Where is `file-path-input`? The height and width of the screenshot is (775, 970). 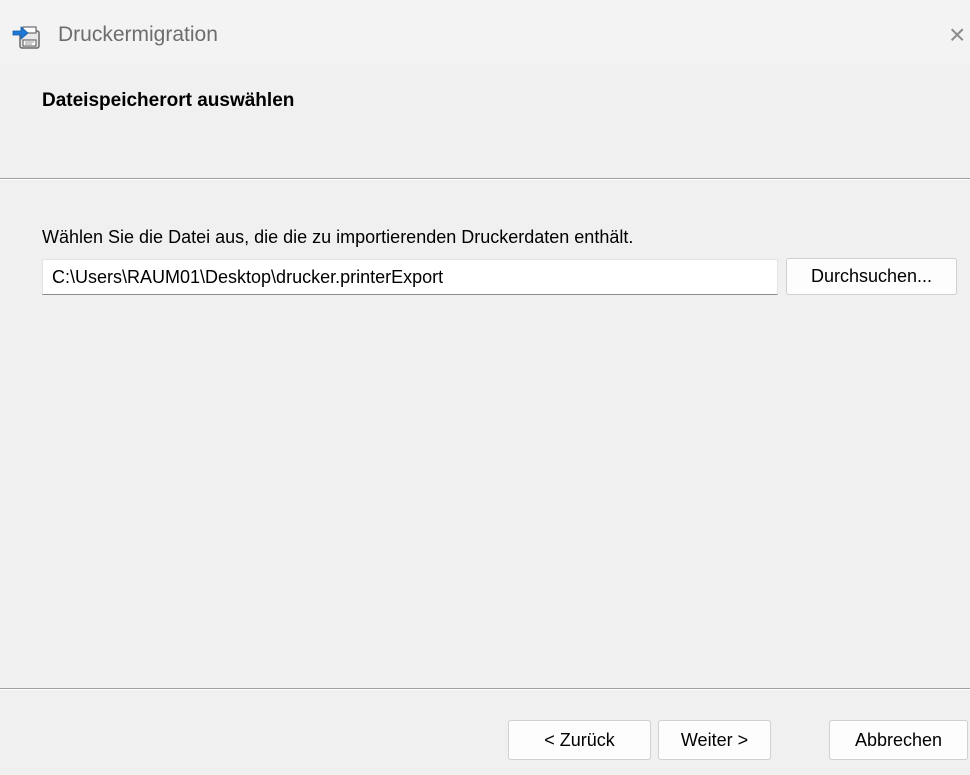 file-path-input is located at coordinates (410, 277).